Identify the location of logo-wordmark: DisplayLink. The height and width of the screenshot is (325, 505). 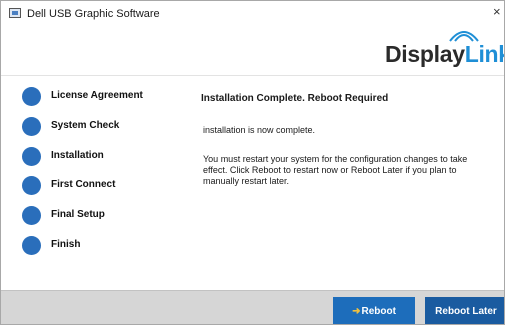
(444, 54).